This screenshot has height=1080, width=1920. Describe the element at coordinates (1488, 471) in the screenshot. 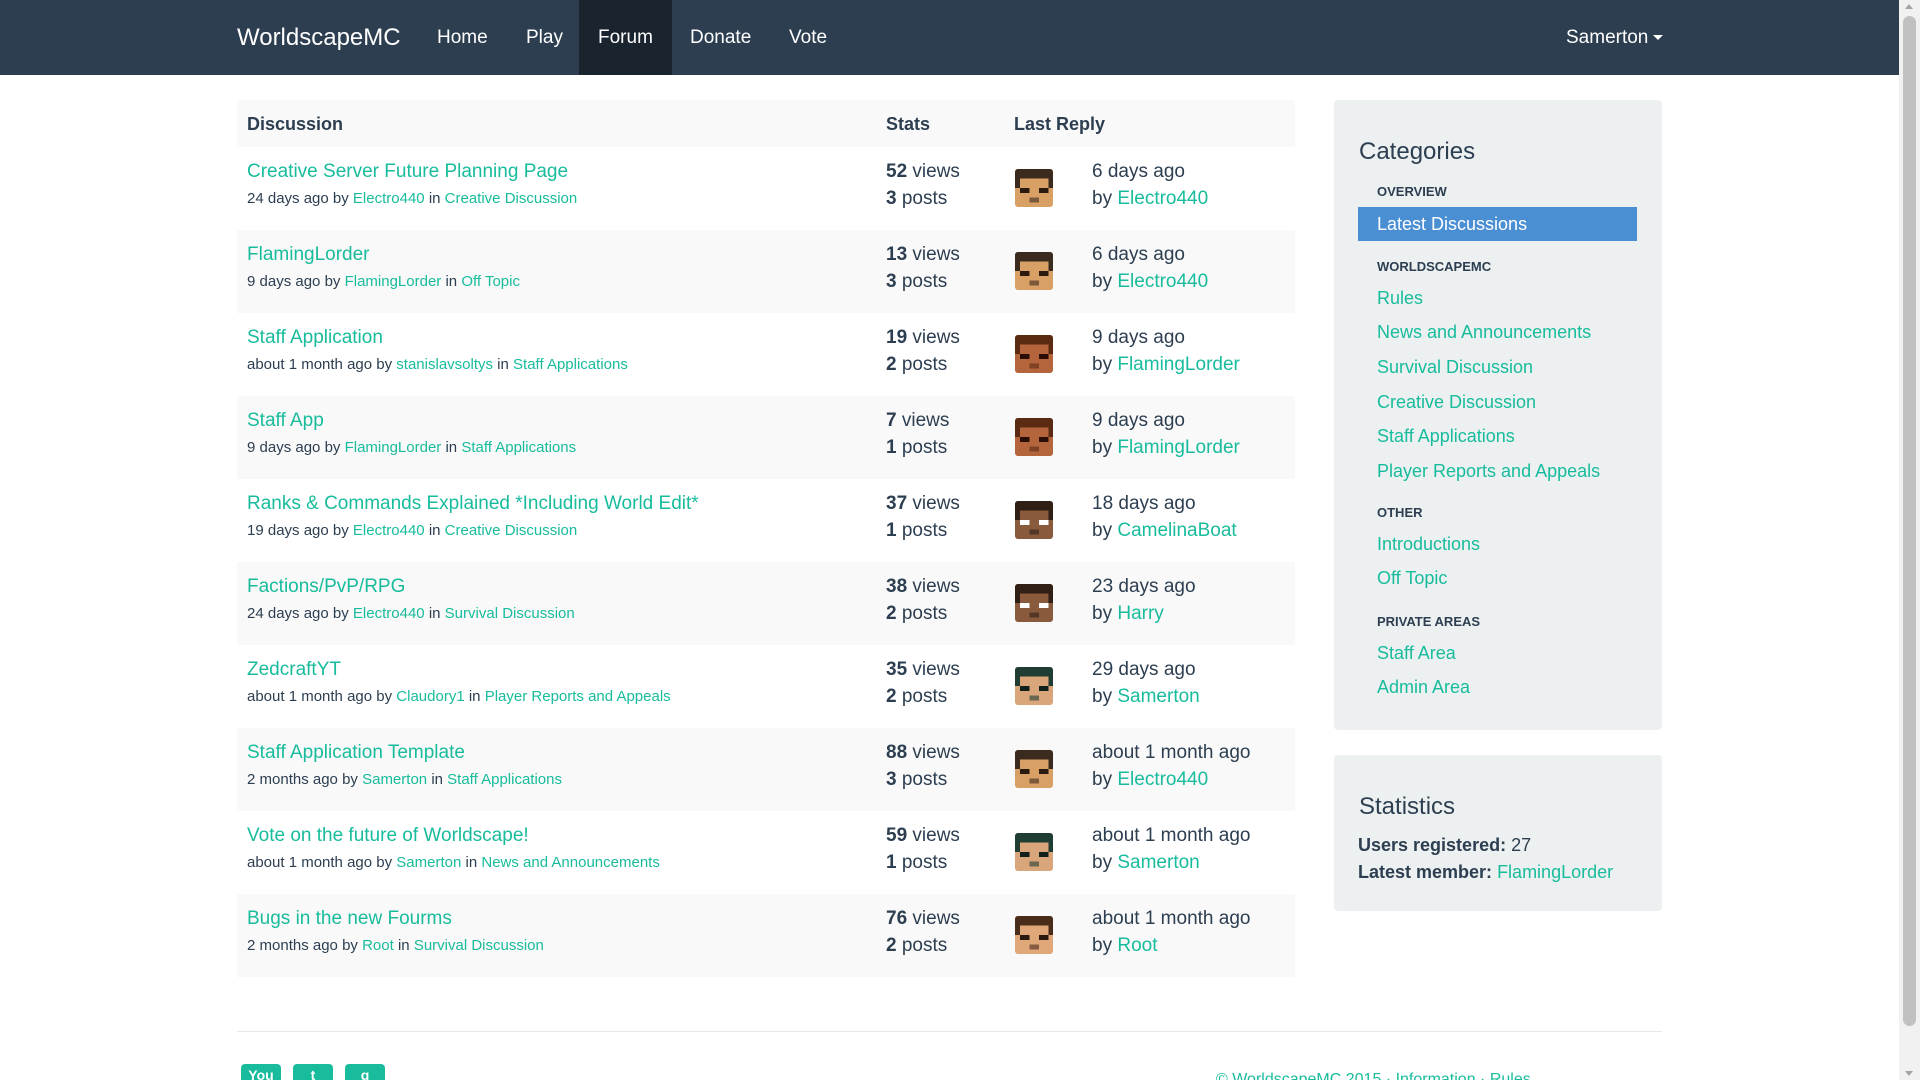

I see `category-player-reports: Player Reports and Appeals` at that location.